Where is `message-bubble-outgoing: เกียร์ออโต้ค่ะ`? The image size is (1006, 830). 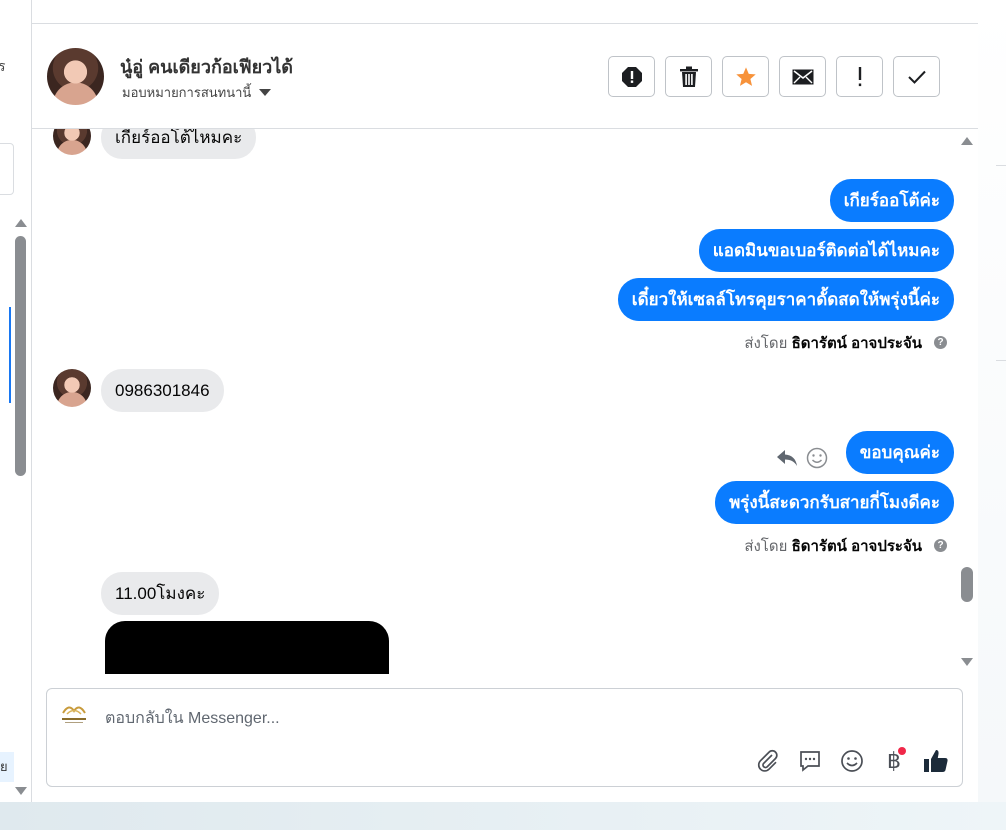 message-bubble-outgoing: เกียร์ออโต้ค่ะ is located at coordinates (891, 200).